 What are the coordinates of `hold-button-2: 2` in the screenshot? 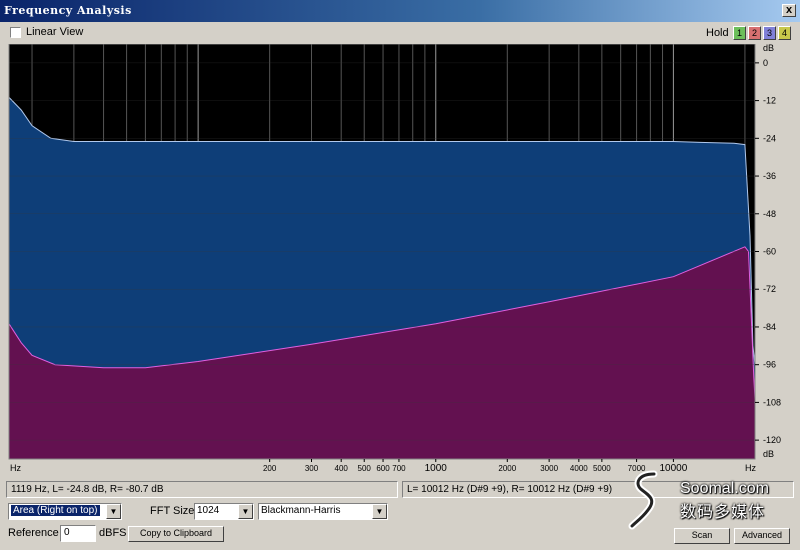 It's located at (754, 33).